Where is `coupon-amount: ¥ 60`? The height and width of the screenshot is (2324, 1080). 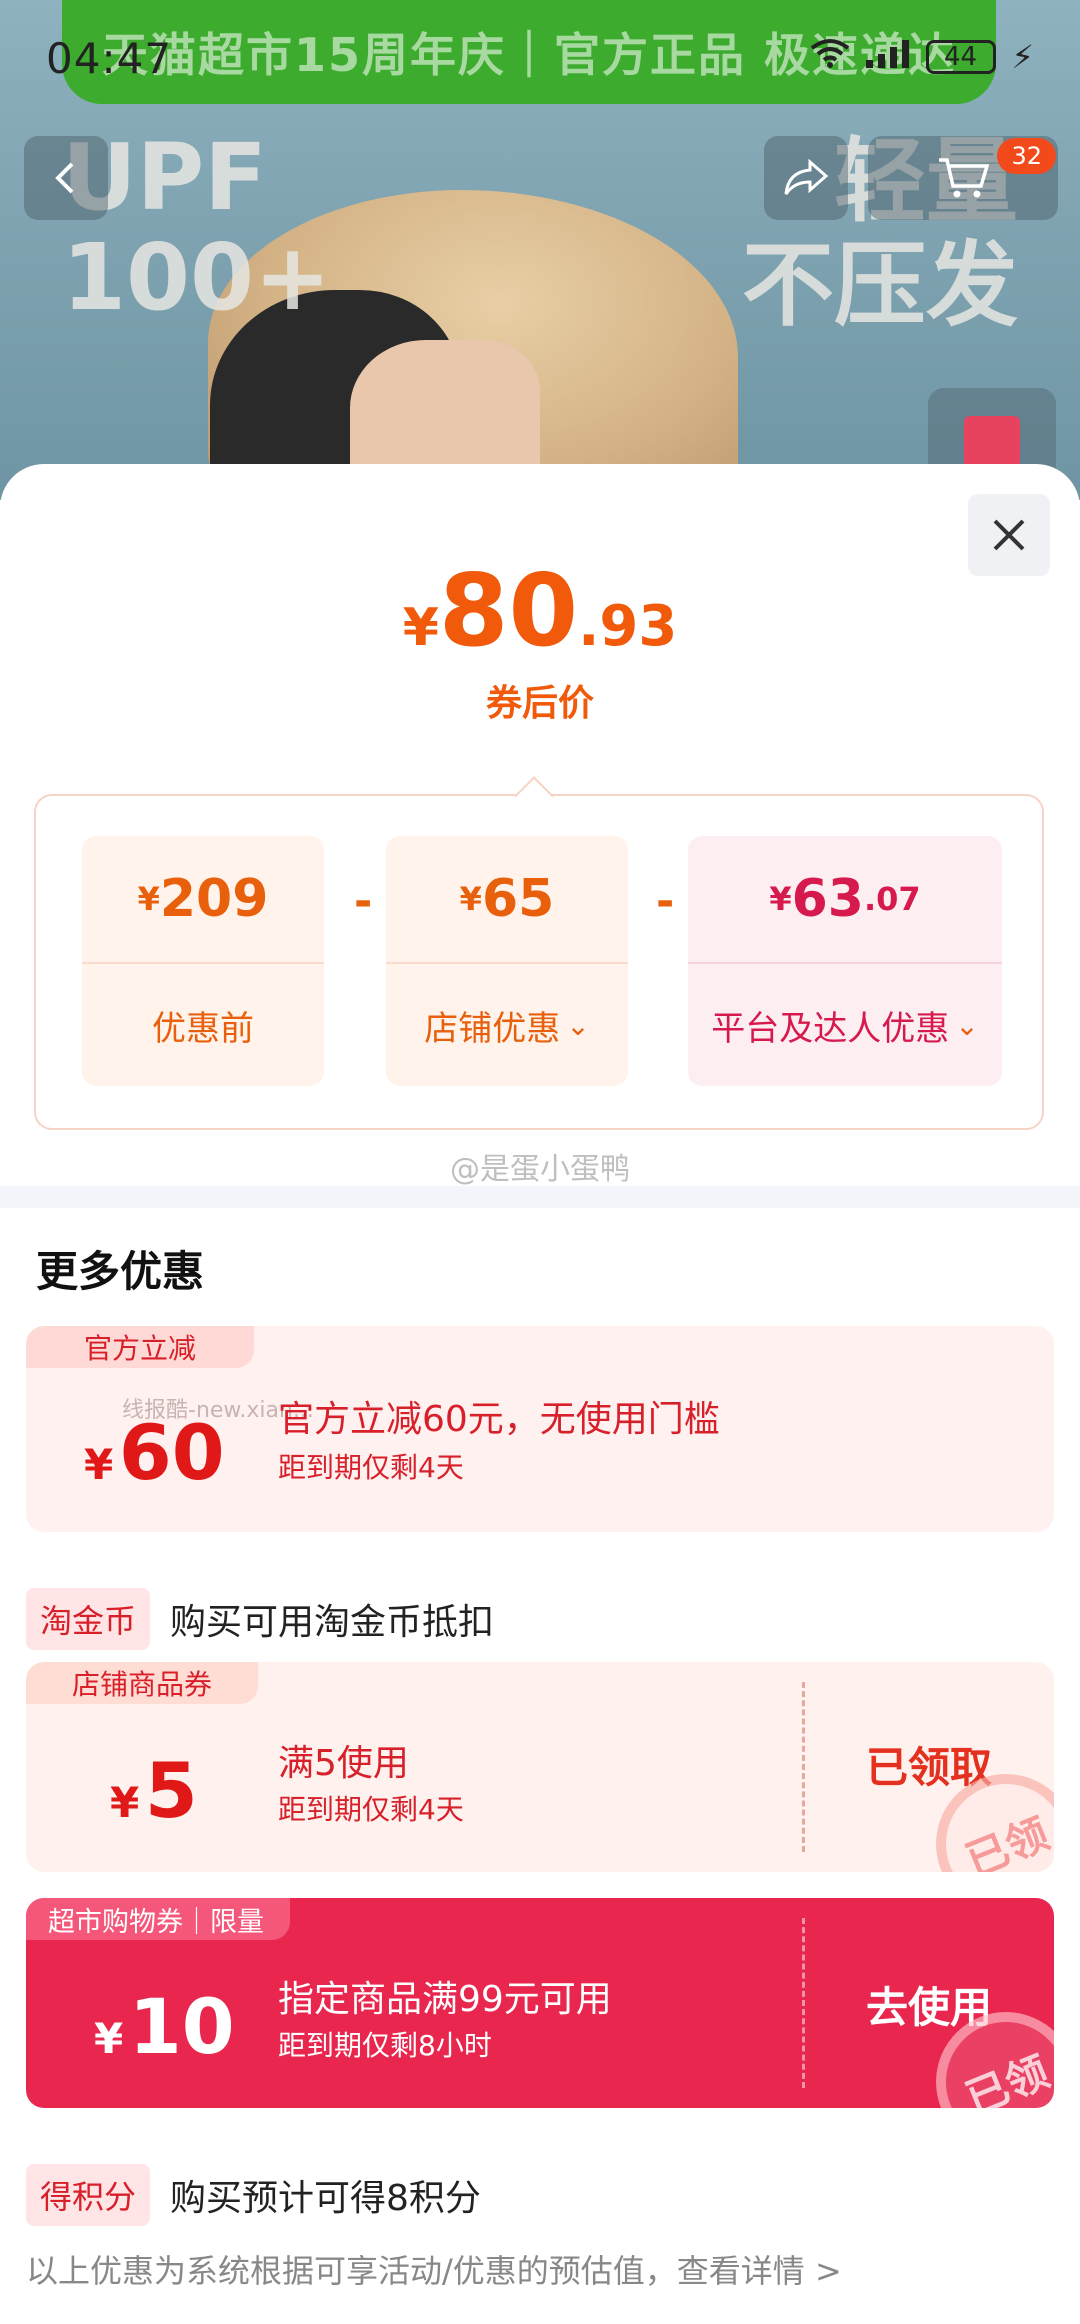
coupon-amount: ¥ 60 is located at coordinates (154, 1452).